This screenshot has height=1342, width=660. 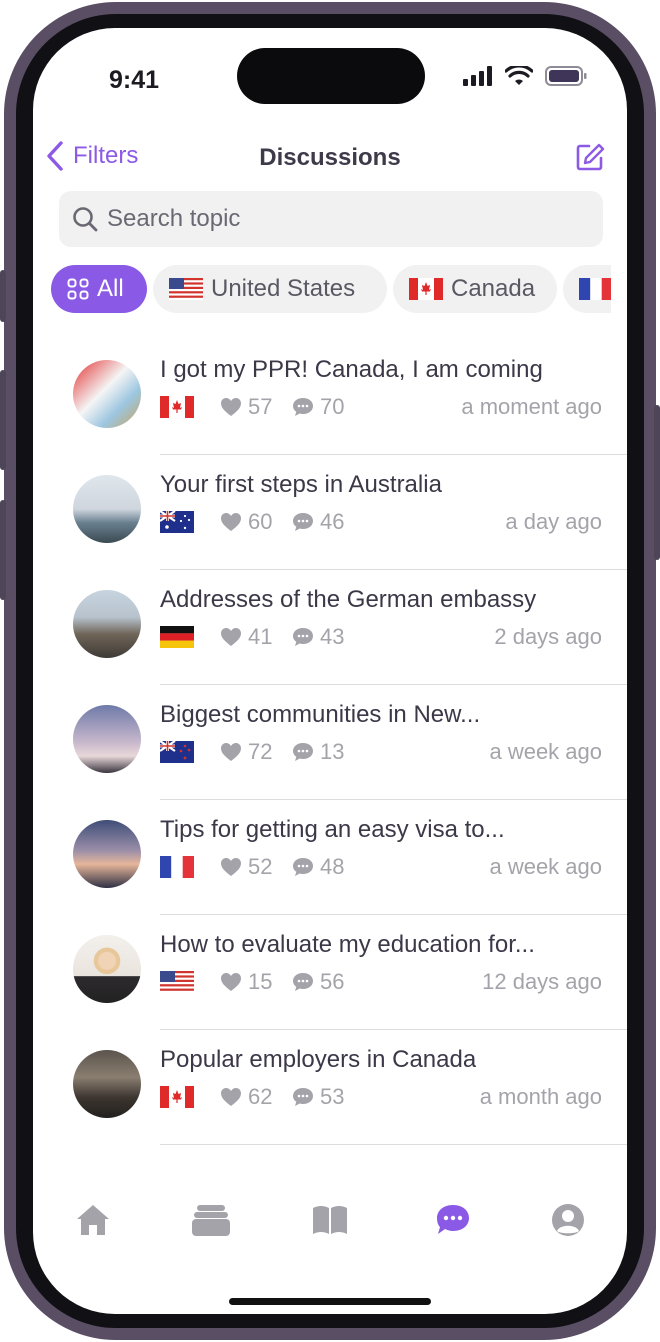 I want to click on tab-profile, so click(x=568, y=1220).